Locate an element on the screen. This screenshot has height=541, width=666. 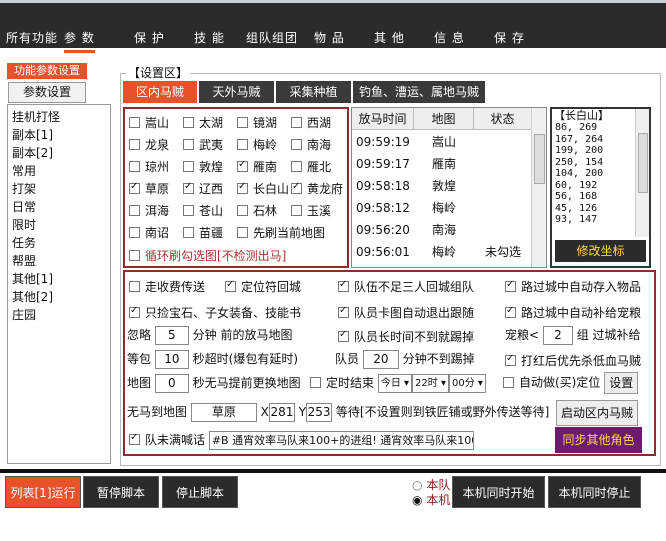
map-checkbox: 石林 is located at coordinates (257, 210).